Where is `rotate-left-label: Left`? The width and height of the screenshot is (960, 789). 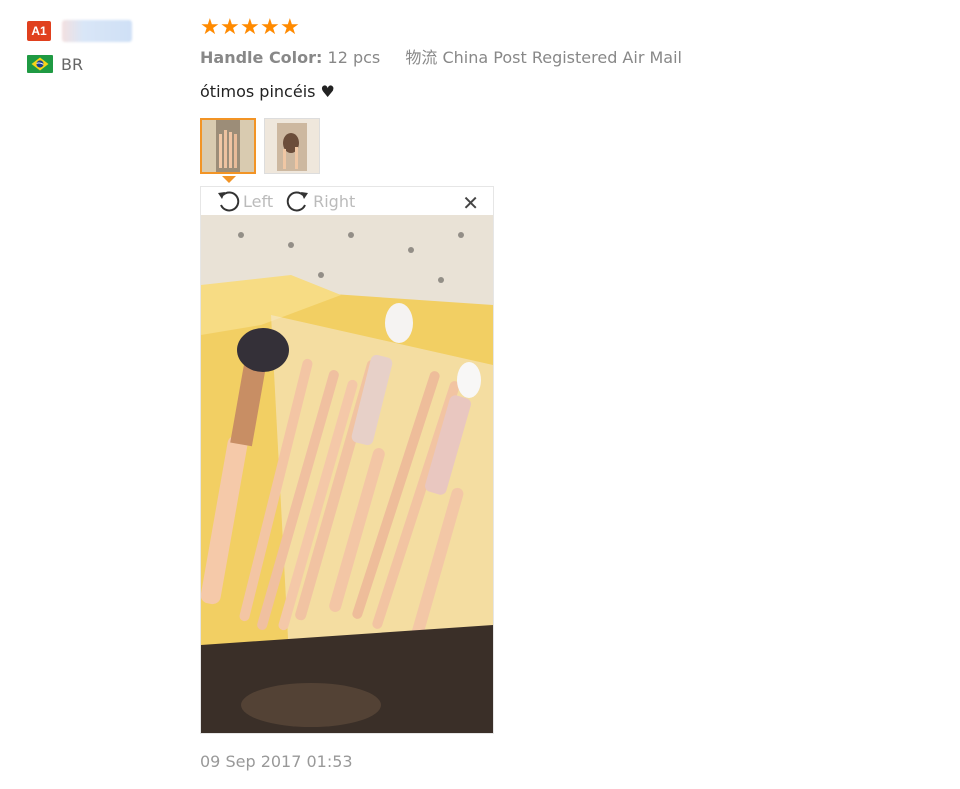
rotate-left-label: Left is located at coordinates (258, 201).